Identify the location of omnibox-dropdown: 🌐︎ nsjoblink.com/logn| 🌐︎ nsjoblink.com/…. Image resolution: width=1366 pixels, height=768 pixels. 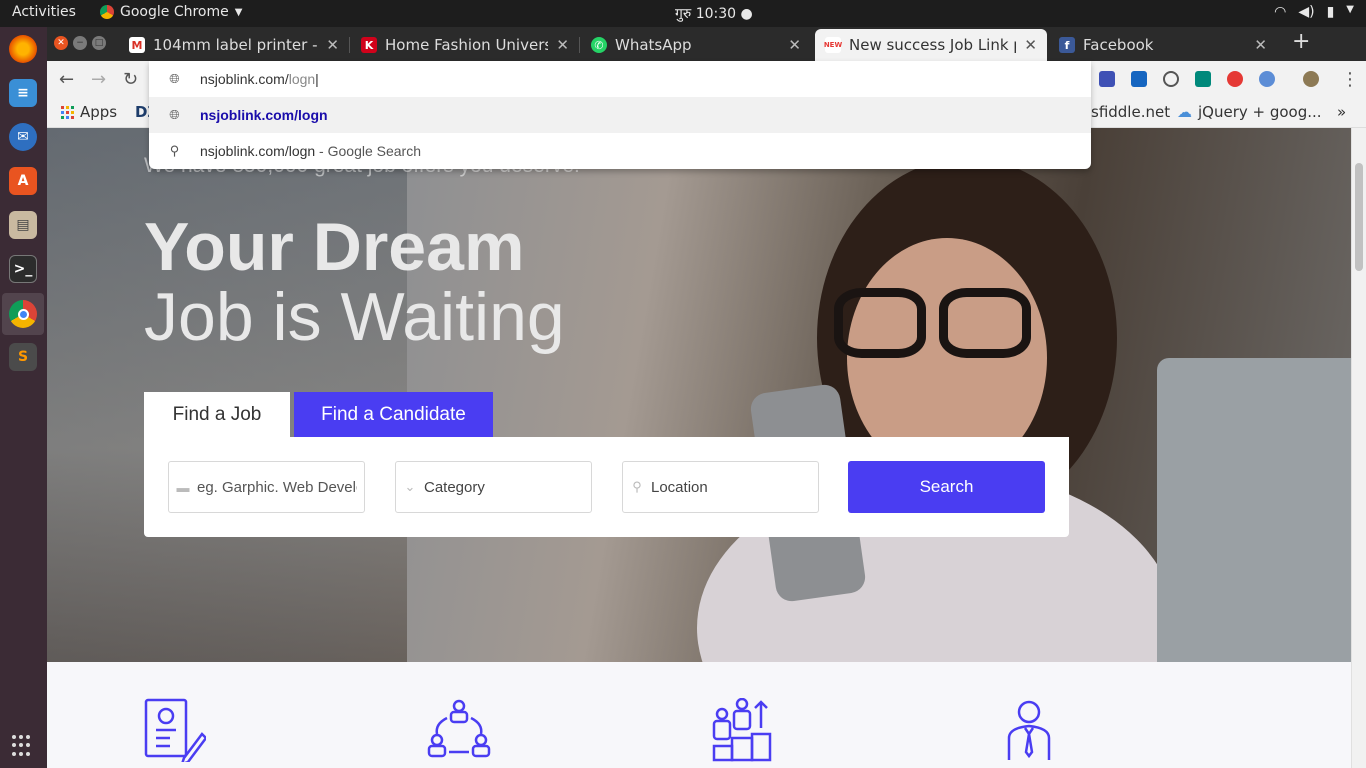
(620, 115).